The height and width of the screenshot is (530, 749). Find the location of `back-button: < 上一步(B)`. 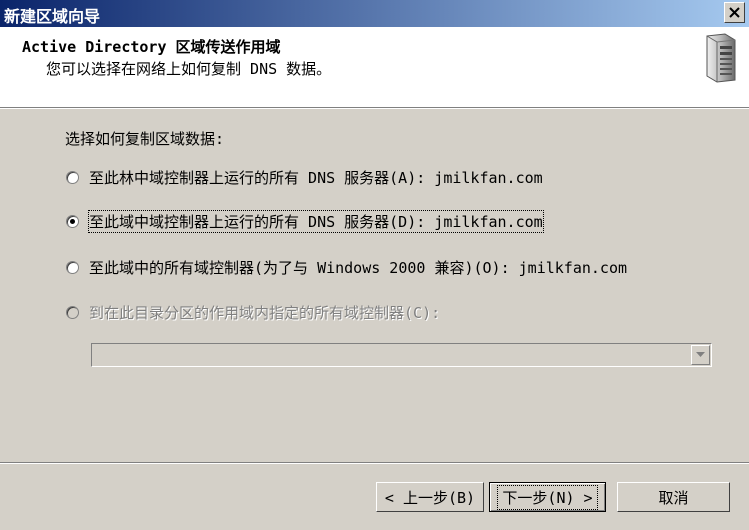

back-button: < 上一步(B) is located at coordinates (430, 497).